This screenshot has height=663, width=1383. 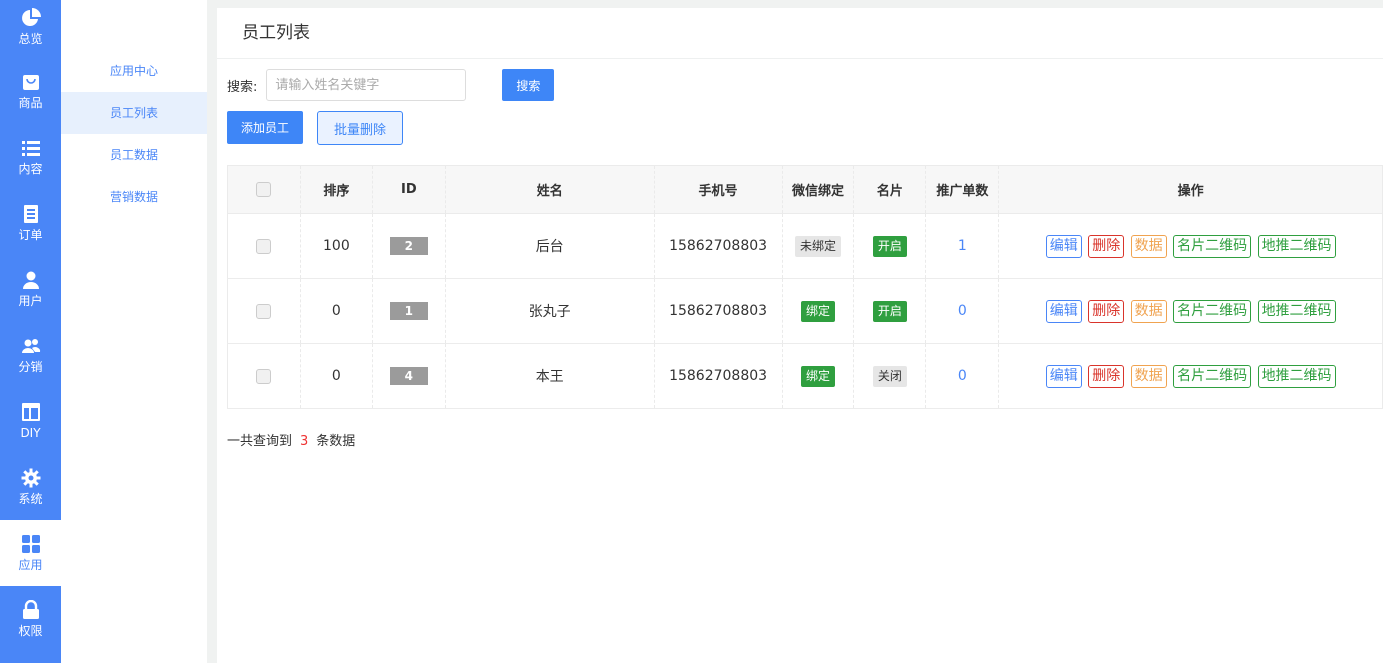 I want to click on id-badge: 2, so click(x=408, y=246).